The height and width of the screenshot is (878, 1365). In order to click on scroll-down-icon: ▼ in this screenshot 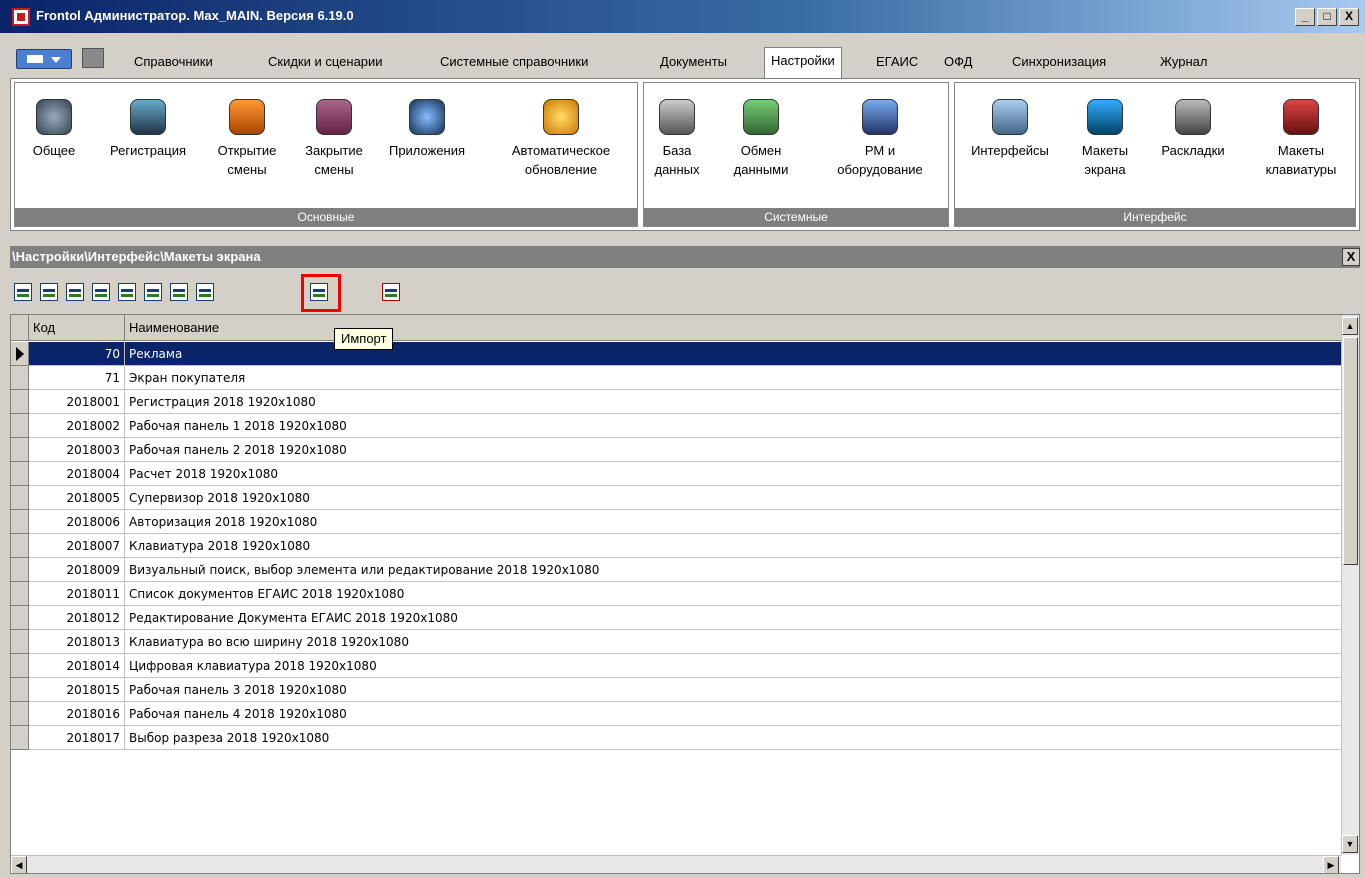, I will do `click(1350, 844)`.